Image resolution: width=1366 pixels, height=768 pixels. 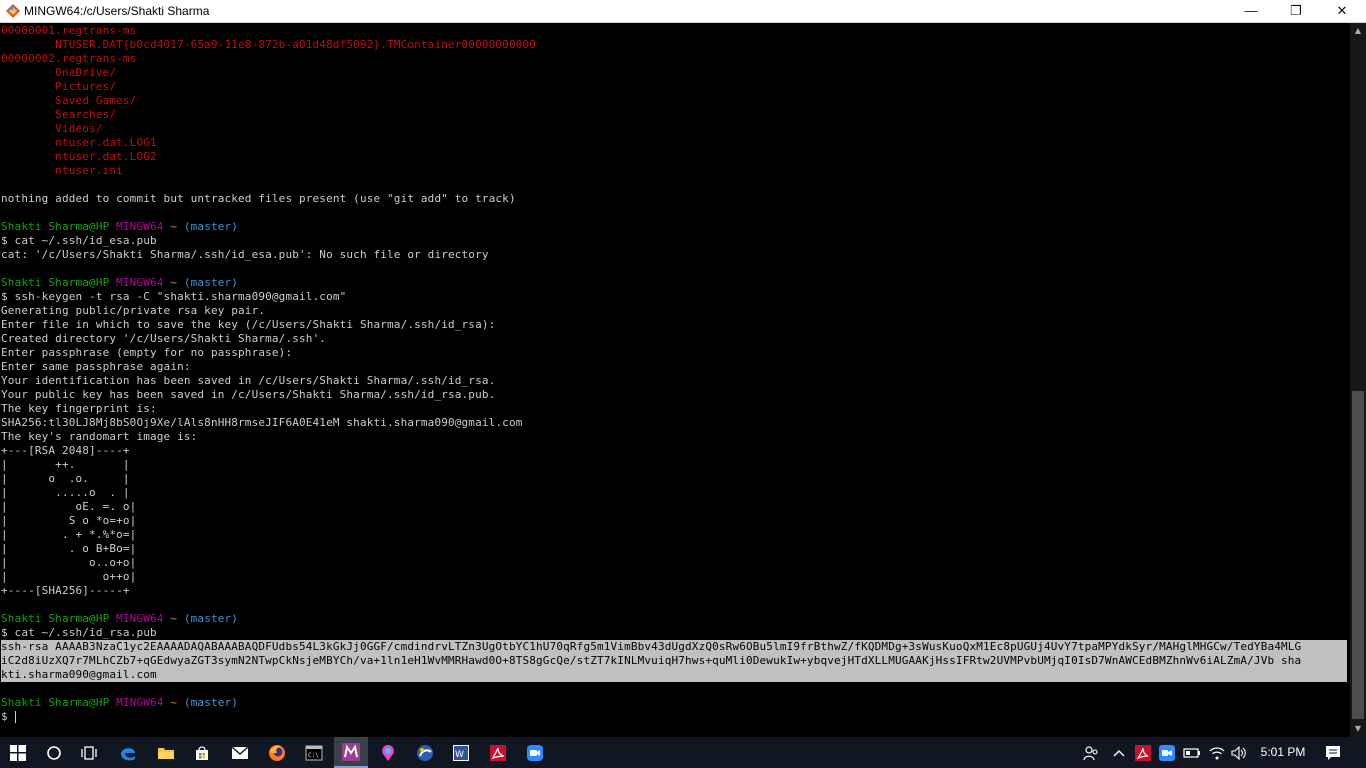 What do you see at coordinates (388, 752) in the screenshot?
I see `paint-3d-icon` at bounding box center [388, 752].